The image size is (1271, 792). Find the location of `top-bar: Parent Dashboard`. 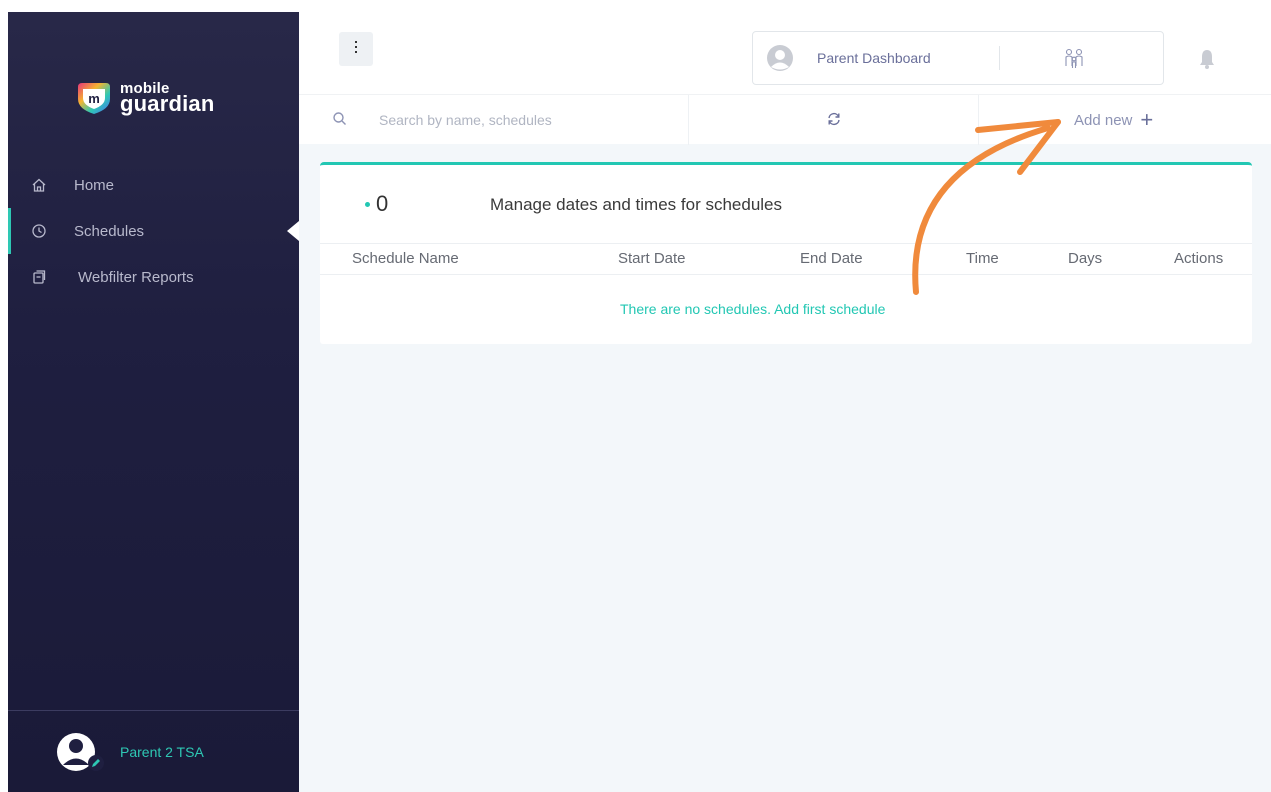

top-bar: Parent Dashboard is located at coordinates (785, 53).